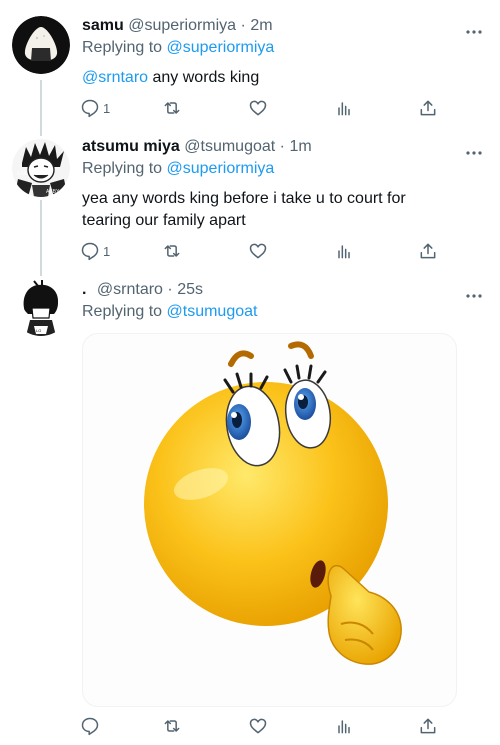  What do you see at coordinates (103, 25) in the screenshot?
I see `display-name: samu` at bounding box center [103, 25].